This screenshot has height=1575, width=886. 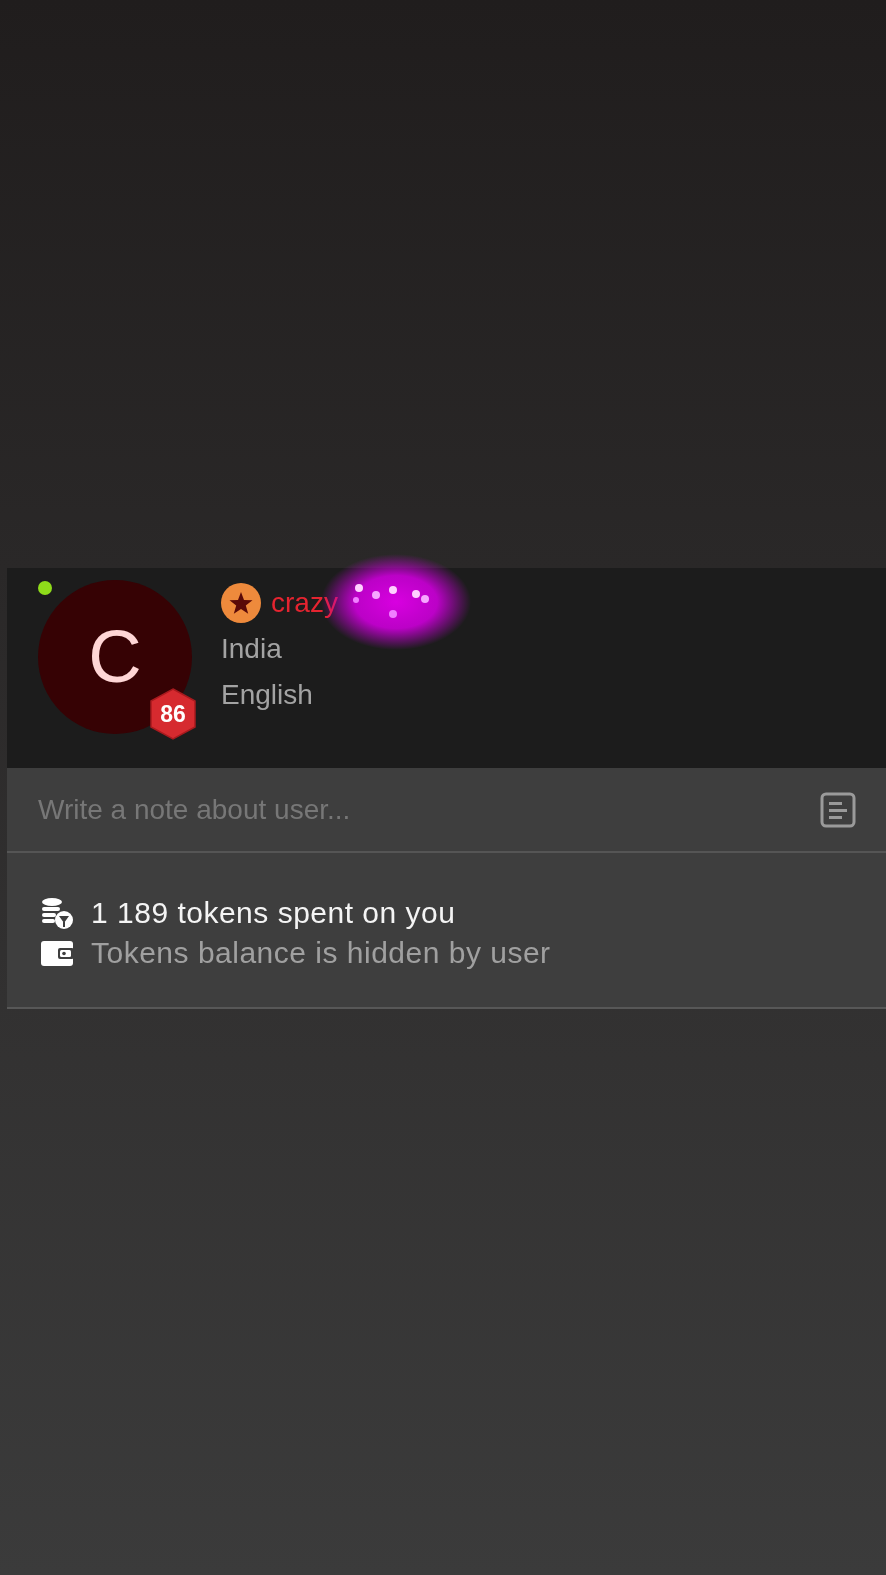 What do you see at coordinates (173, 714) in the screenshot?
I see `level-badge: 86` at bounding box center [173, 714].